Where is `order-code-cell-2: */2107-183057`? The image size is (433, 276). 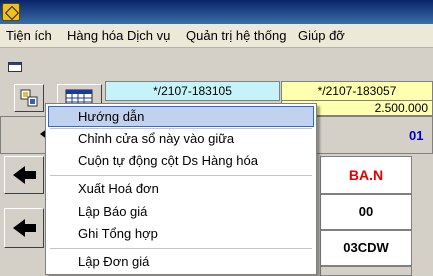 order-code-cell-2: */2107-183057 is located at coordinates (357, 91).